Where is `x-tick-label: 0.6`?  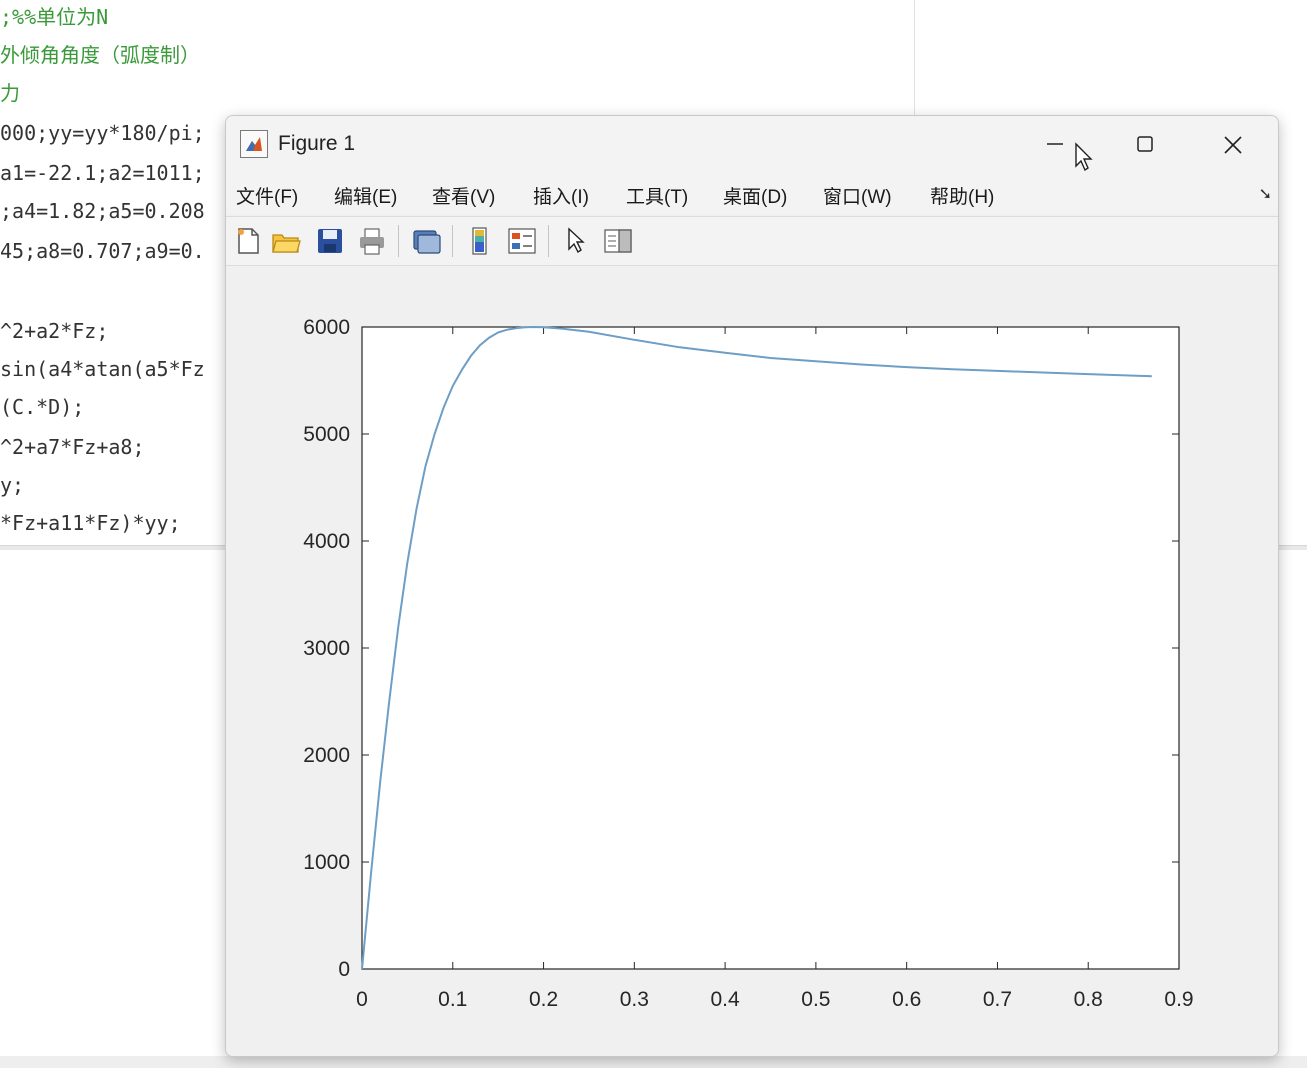
x-tick-label: 0.6 is located at coordinates (906, 999).